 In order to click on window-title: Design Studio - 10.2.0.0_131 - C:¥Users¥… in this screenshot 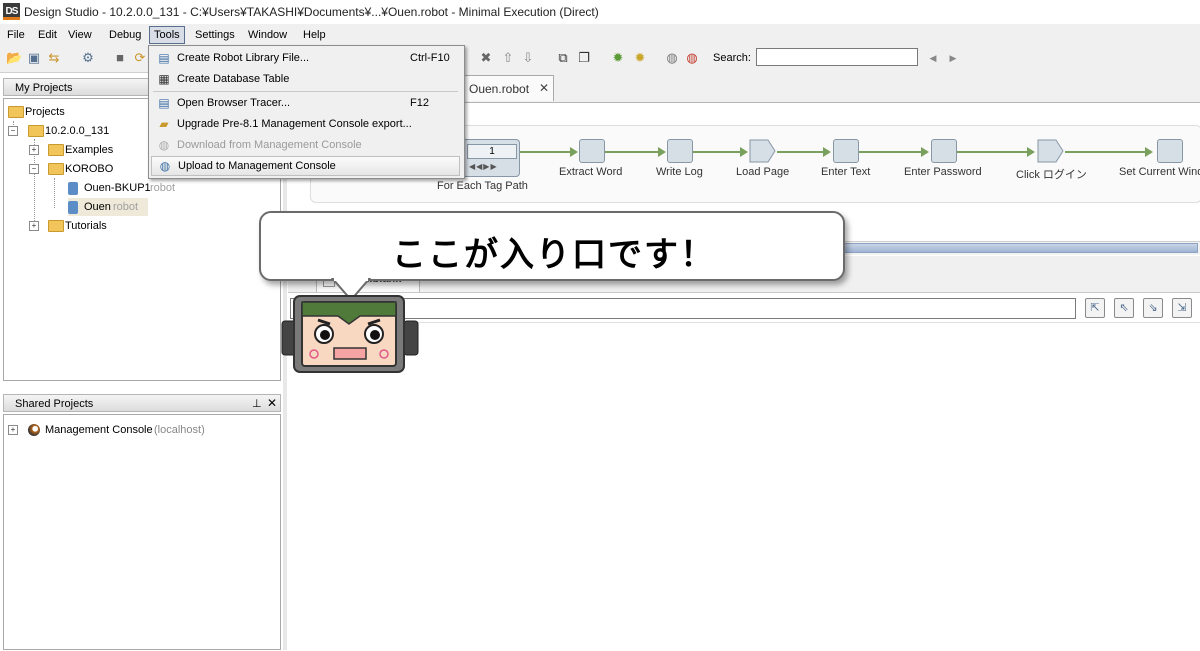, I will do `click(311, 12)`.